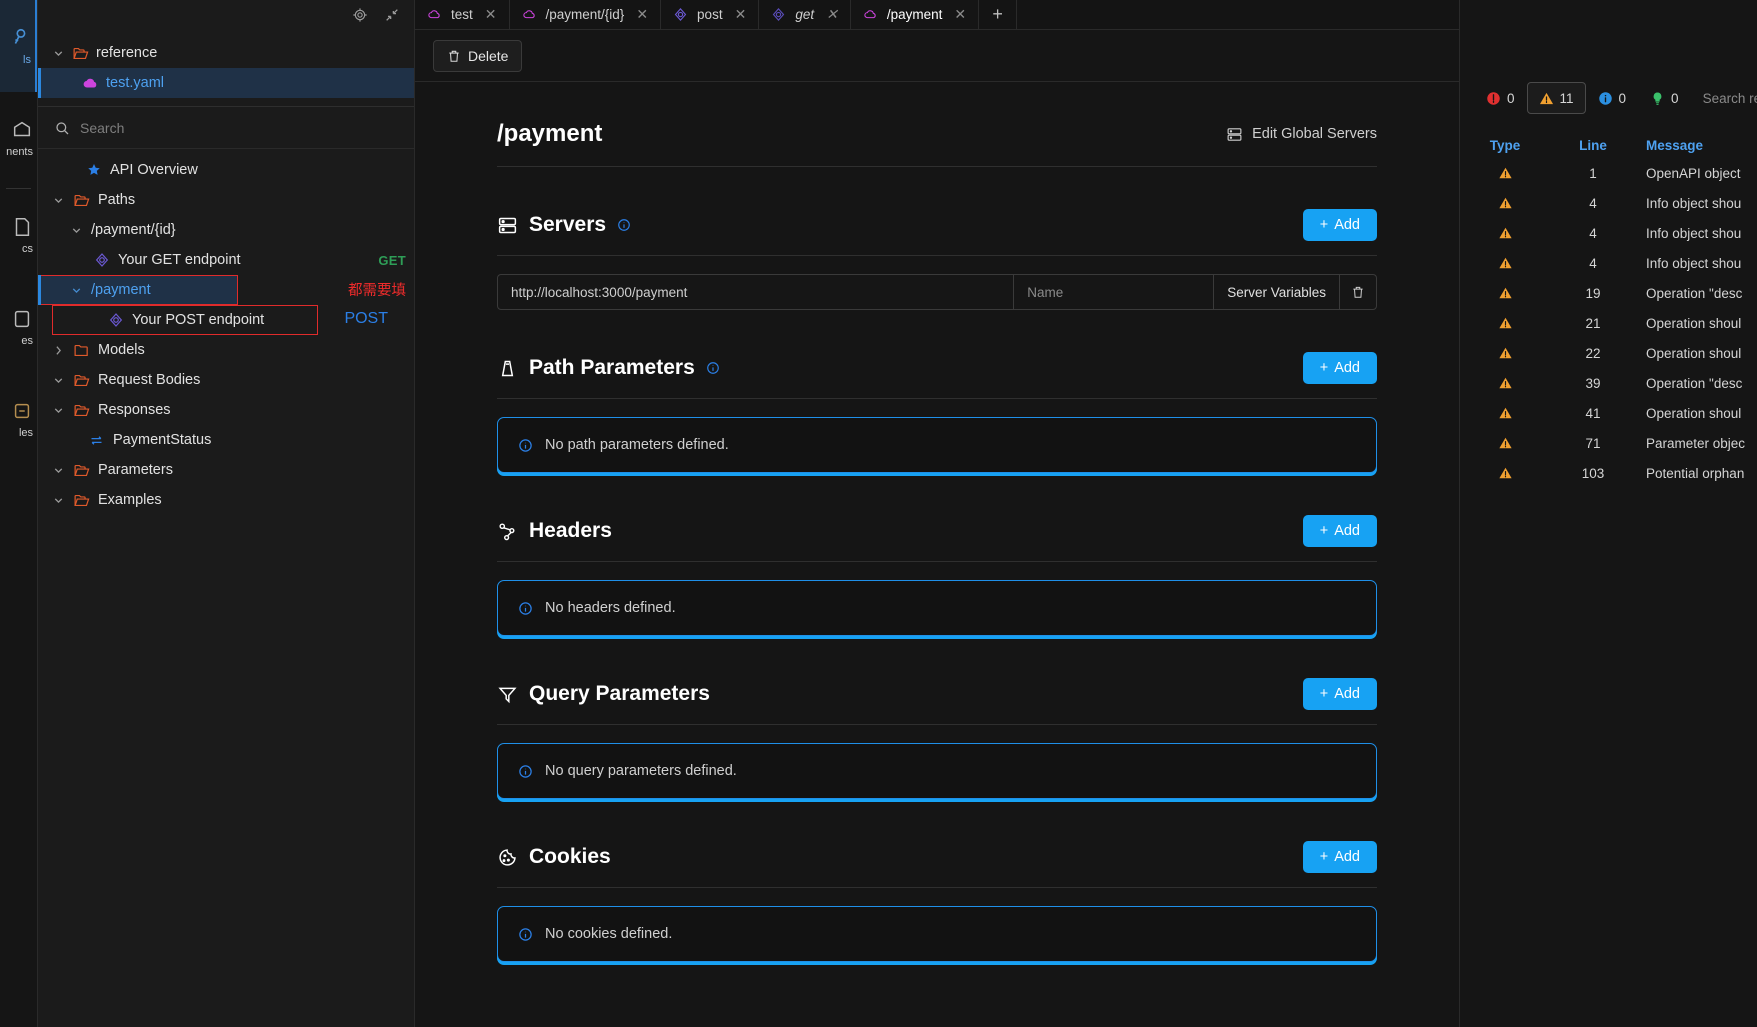  What do you see at coordinates (18, 138) in the screenshot?
I see `rail-item-1: nents` at bounding box center [18, 138].